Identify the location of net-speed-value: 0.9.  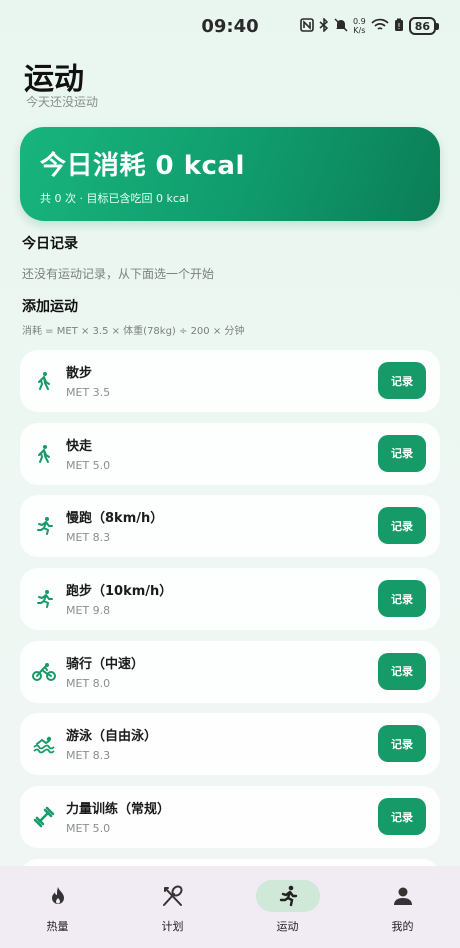
(359, 21).